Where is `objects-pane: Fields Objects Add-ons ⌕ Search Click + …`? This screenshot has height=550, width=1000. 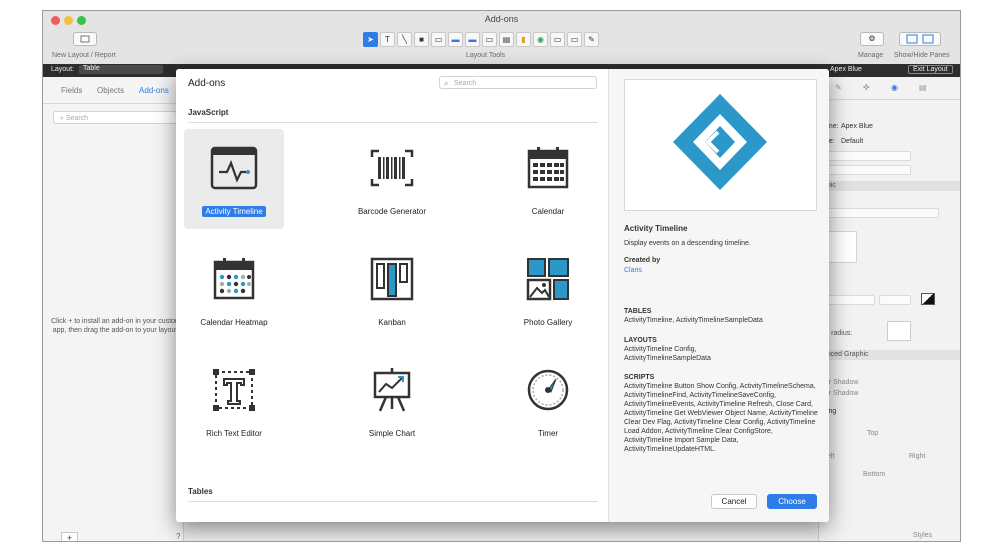
objects-pane: Fields Objects Add-ons ⌕ Search Click + … is located at coordinates (113, 309).